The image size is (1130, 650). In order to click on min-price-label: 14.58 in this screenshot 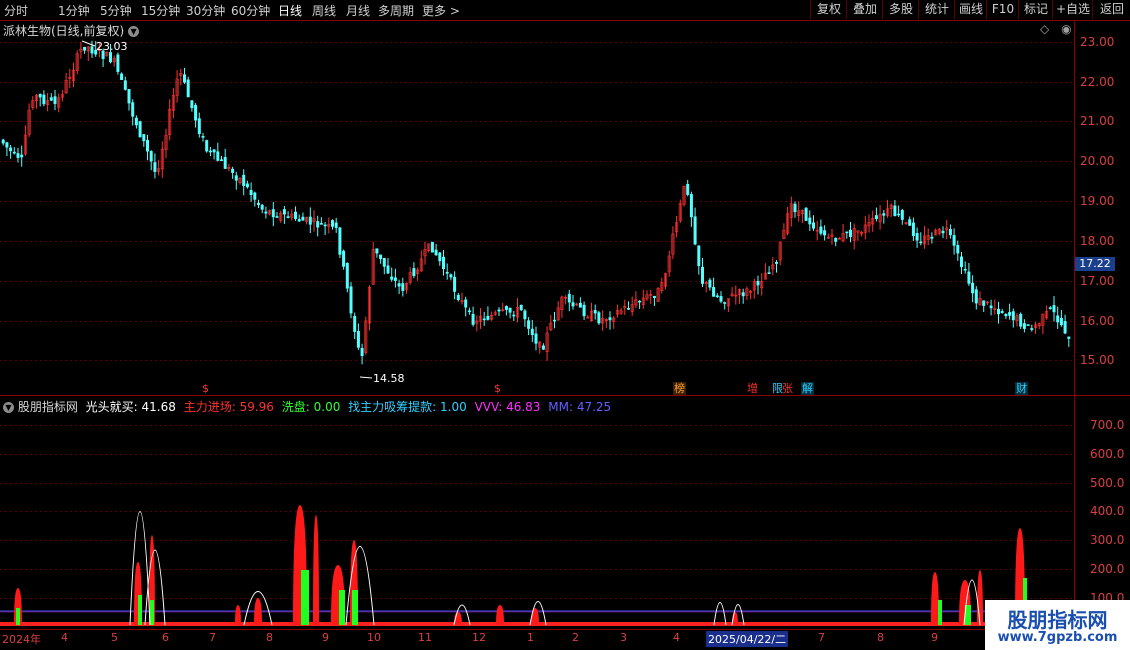, I will do `click(389, 378)`.